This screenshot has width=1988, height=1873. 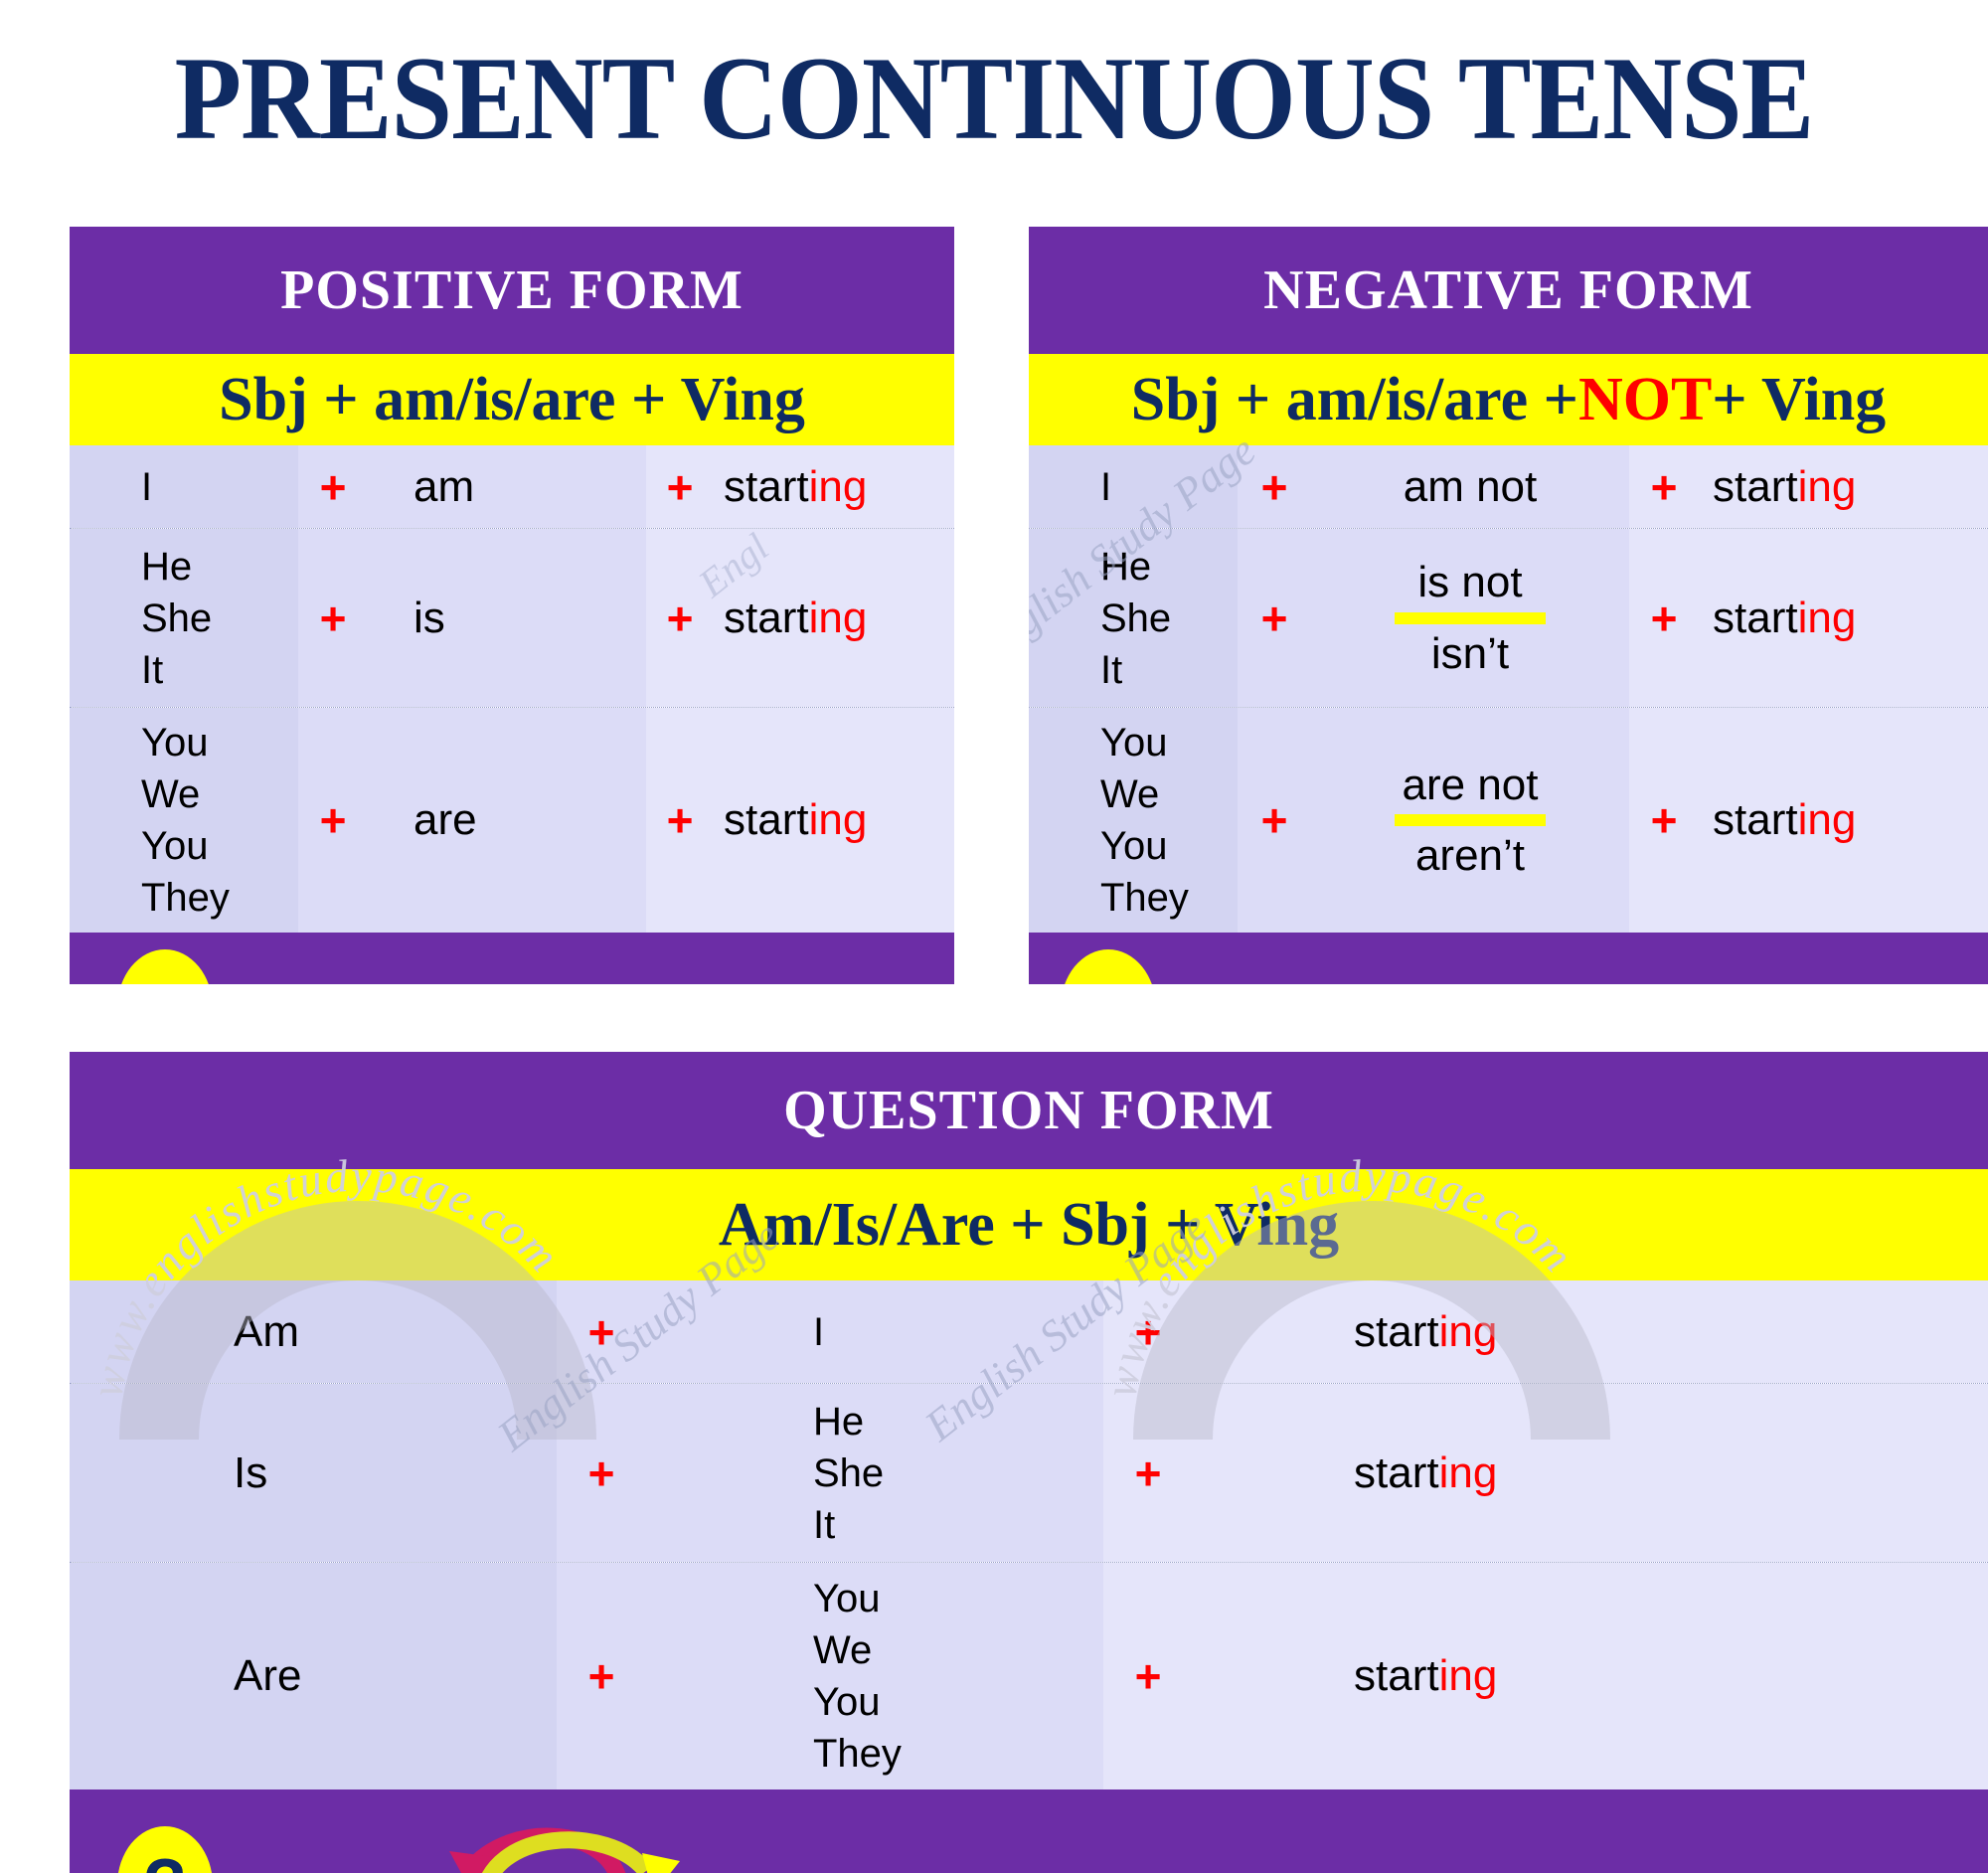 I want to click on aux-cell: Are, so click(x=313, y=1676).